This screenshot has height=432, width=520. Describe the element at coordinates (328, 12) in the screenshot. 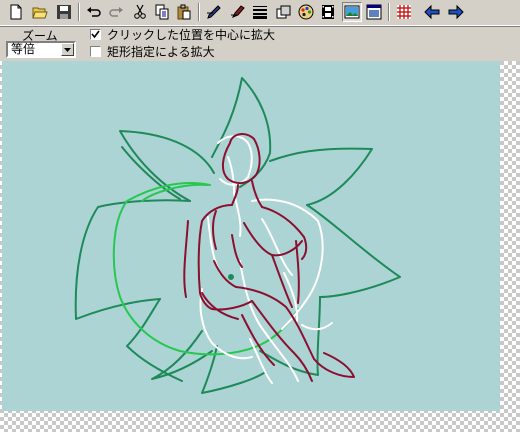

I see `filmstrip-icon` at that location.